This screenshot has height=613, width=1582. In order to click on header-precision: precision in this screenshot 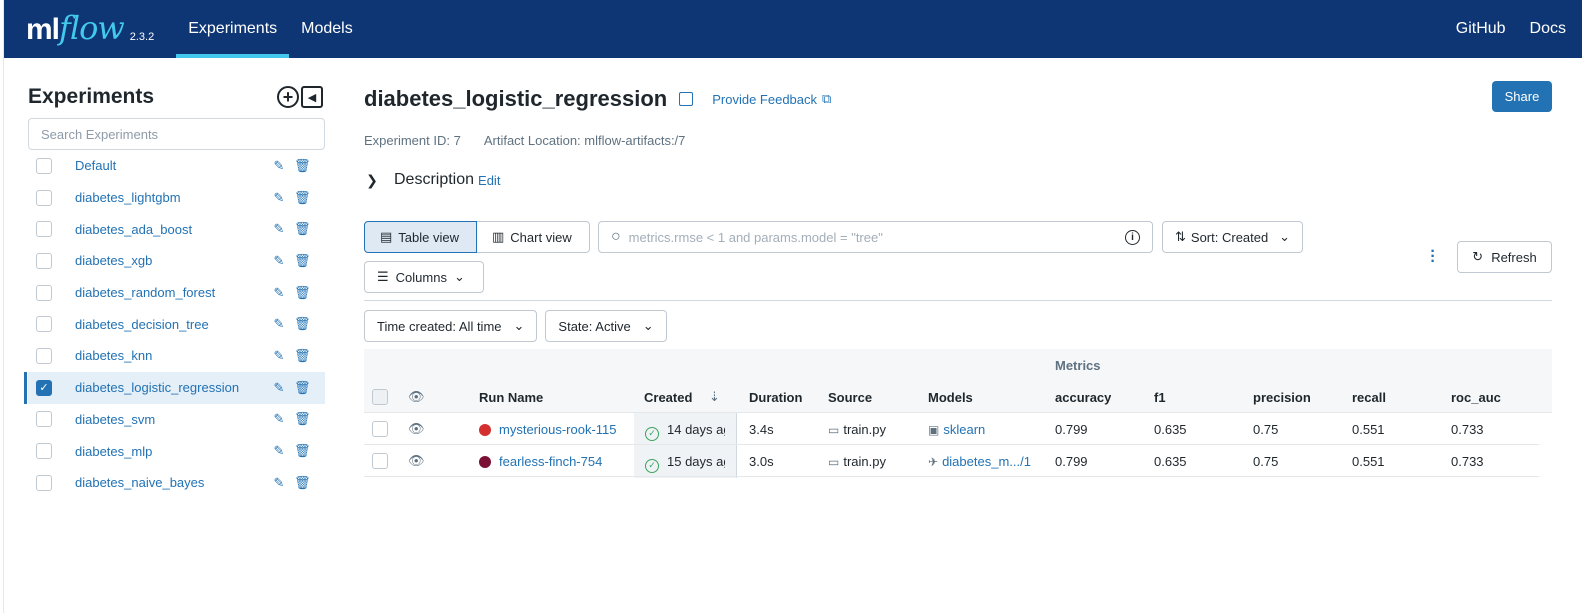, I will do `click(1282, 397)`.